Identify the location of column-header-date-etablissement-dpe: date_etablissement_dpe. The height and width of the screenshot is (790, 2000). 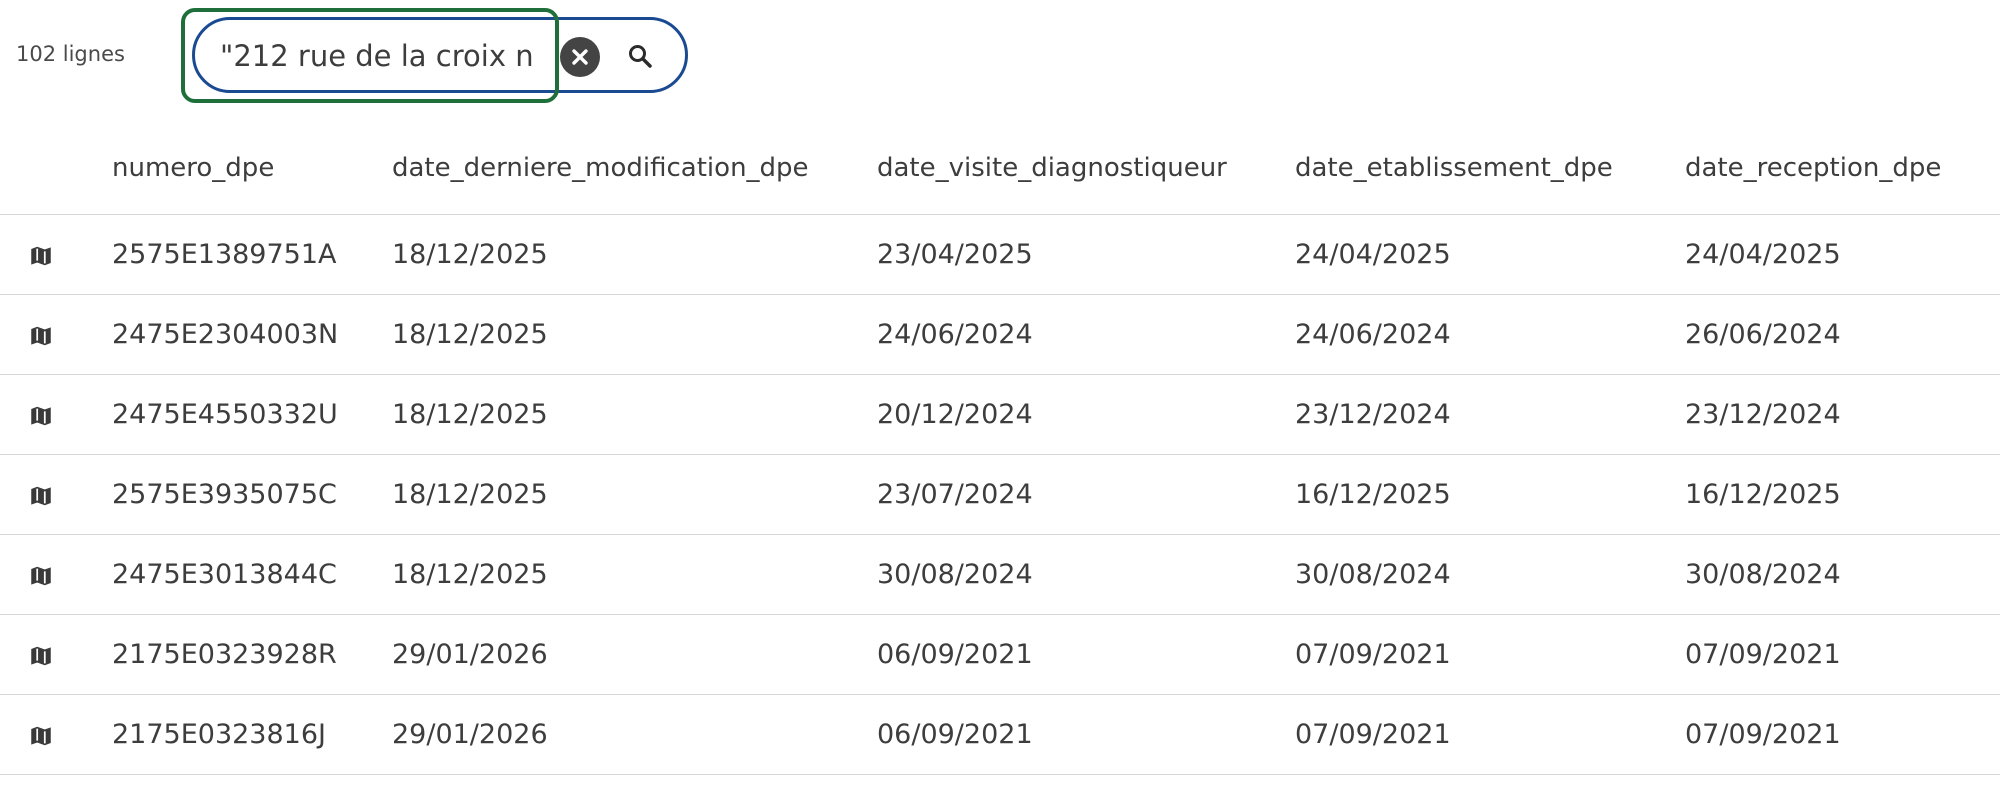
(1490, 168).